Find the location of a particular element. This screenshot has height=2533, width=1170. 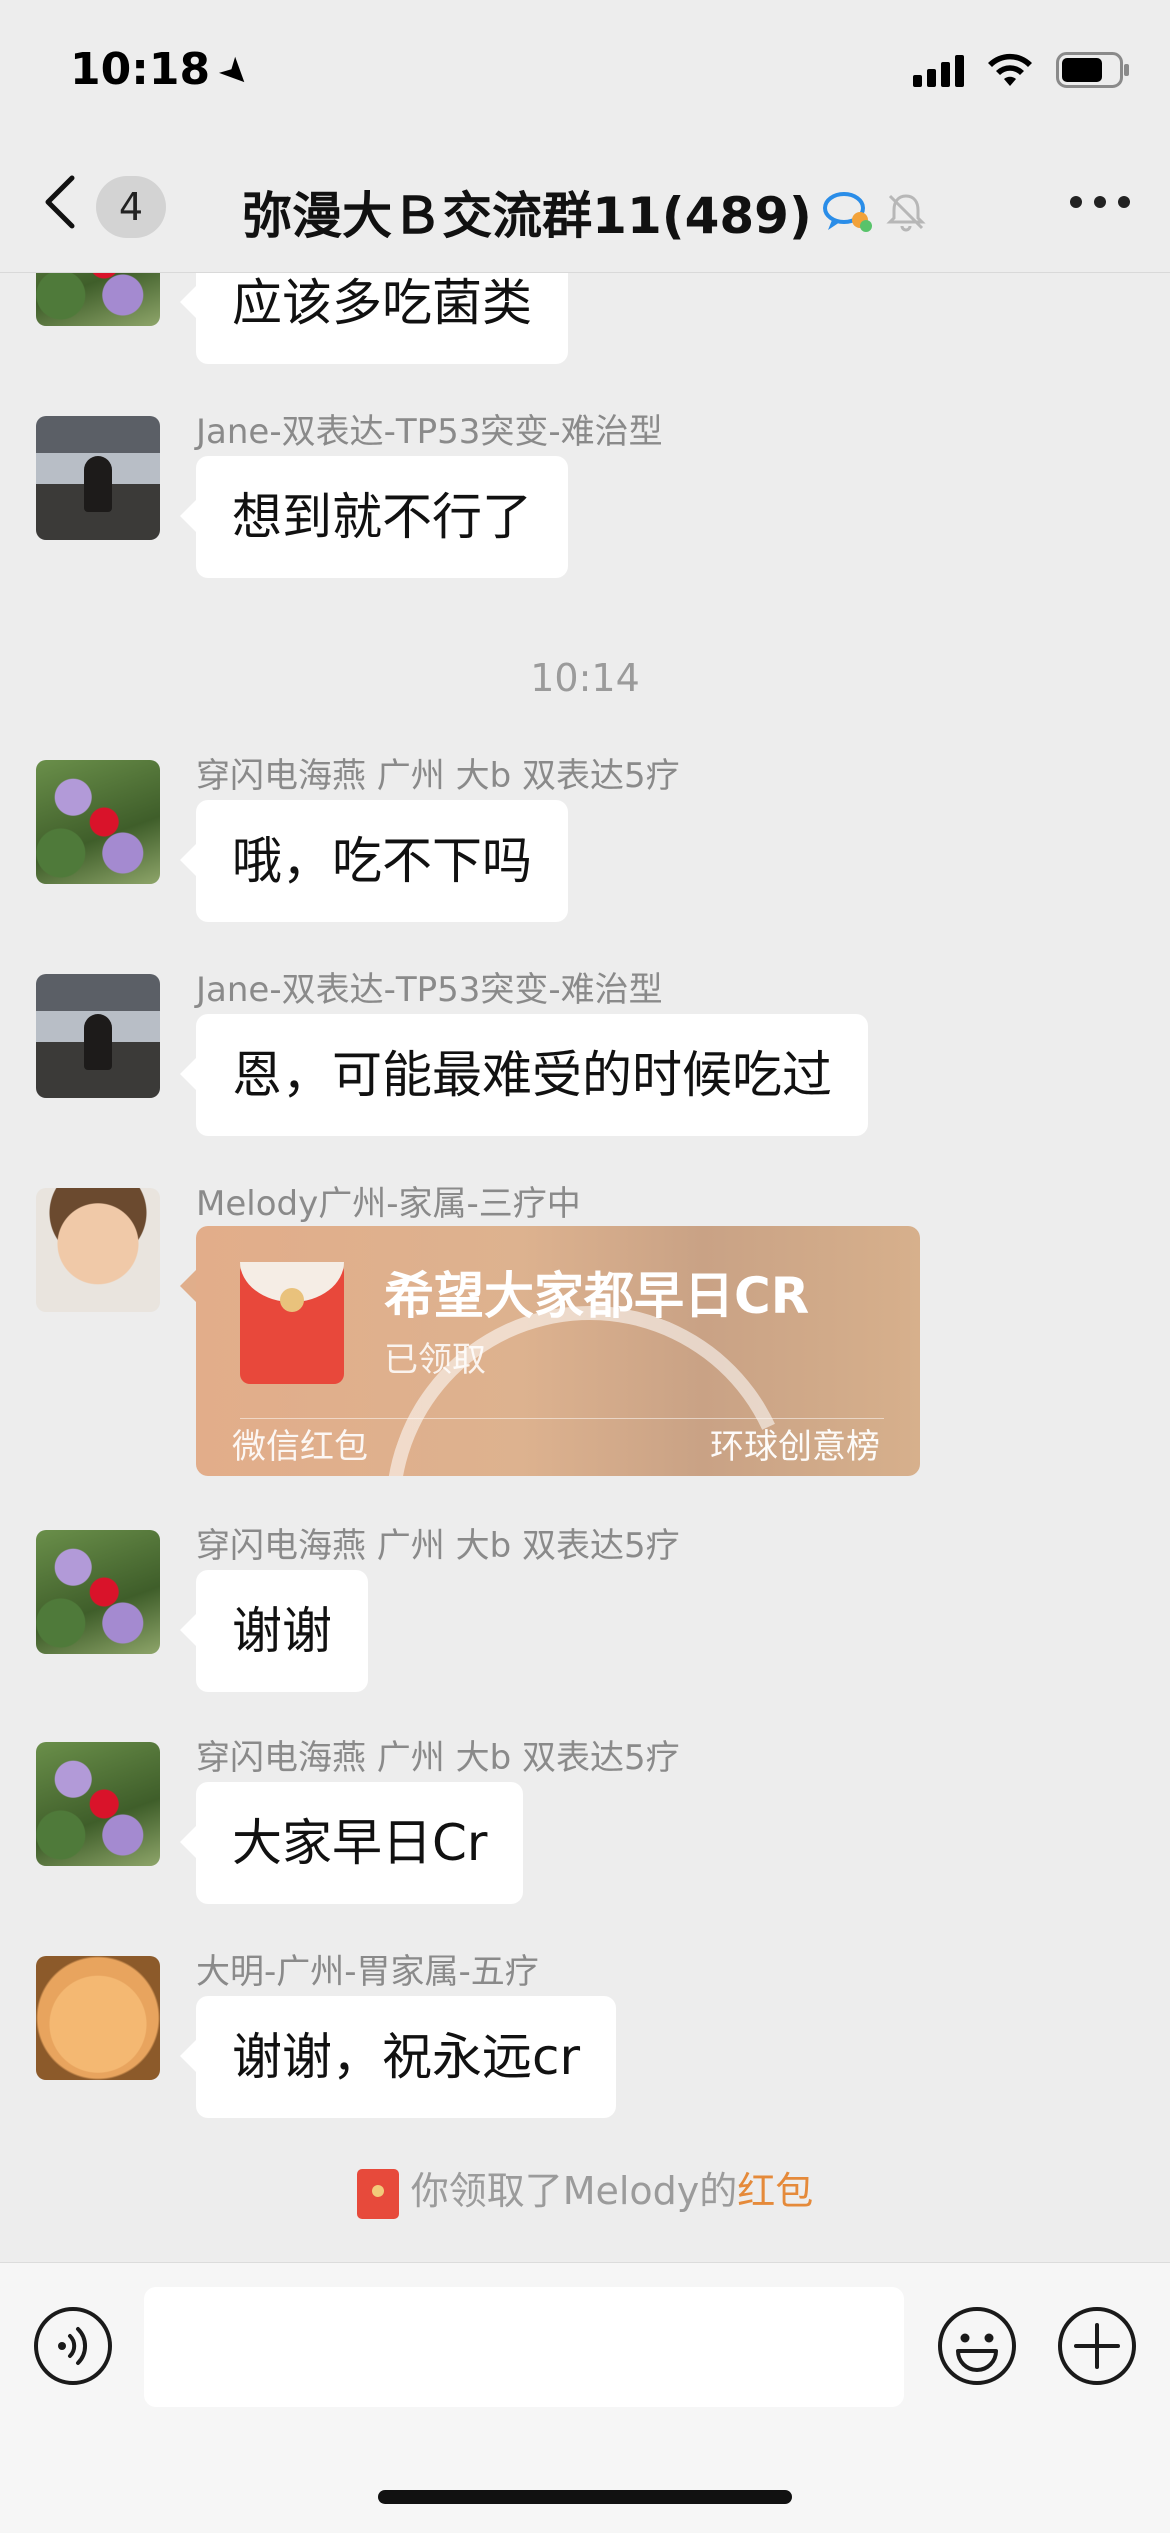

message-input is located at coordinates (524, 2347).